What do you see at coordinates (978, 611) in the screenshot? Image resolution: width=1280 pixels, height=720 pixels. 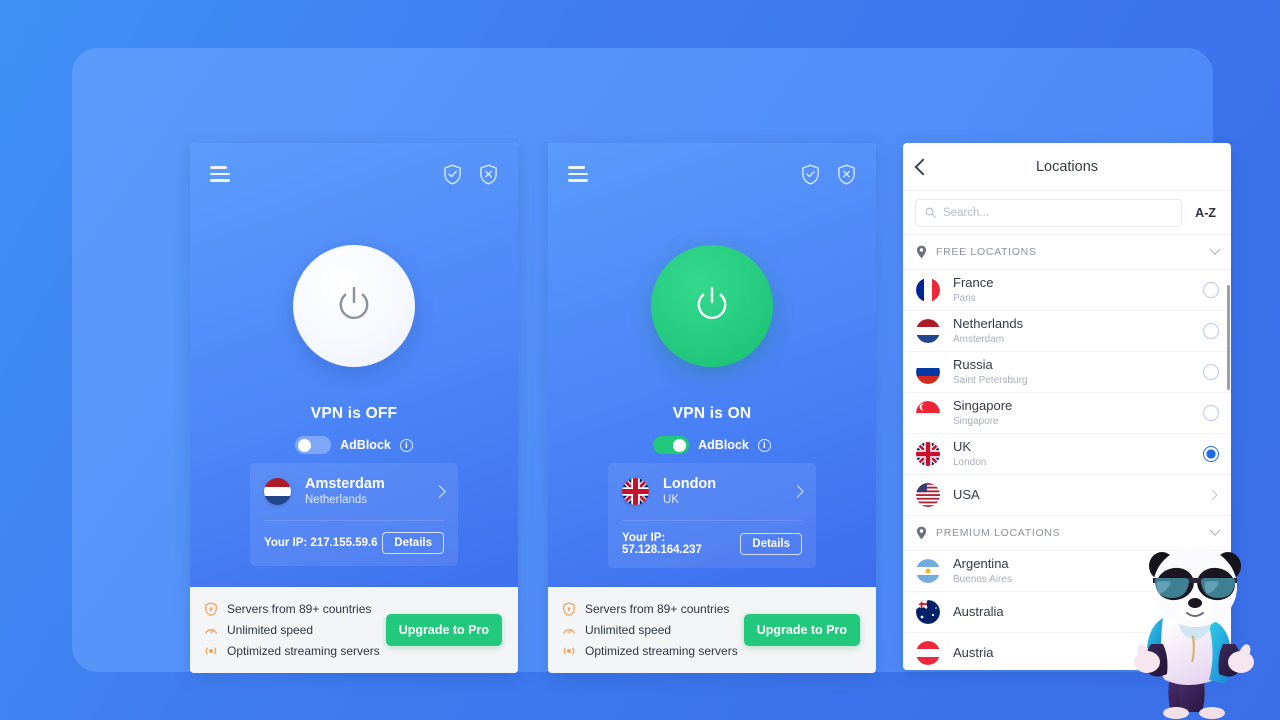 I see `location-name: Australia` at bounding box center [978, 611].